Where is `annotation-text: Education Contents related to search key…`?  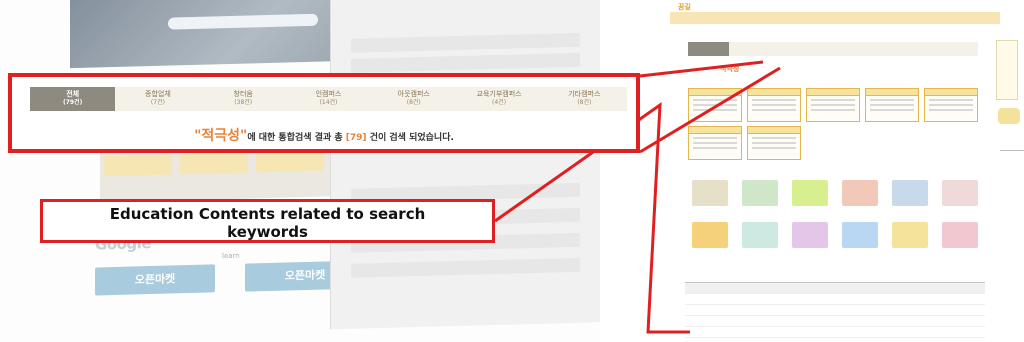
annotation-text: Education Contents related to search key… is located at coordinates (267, 223).